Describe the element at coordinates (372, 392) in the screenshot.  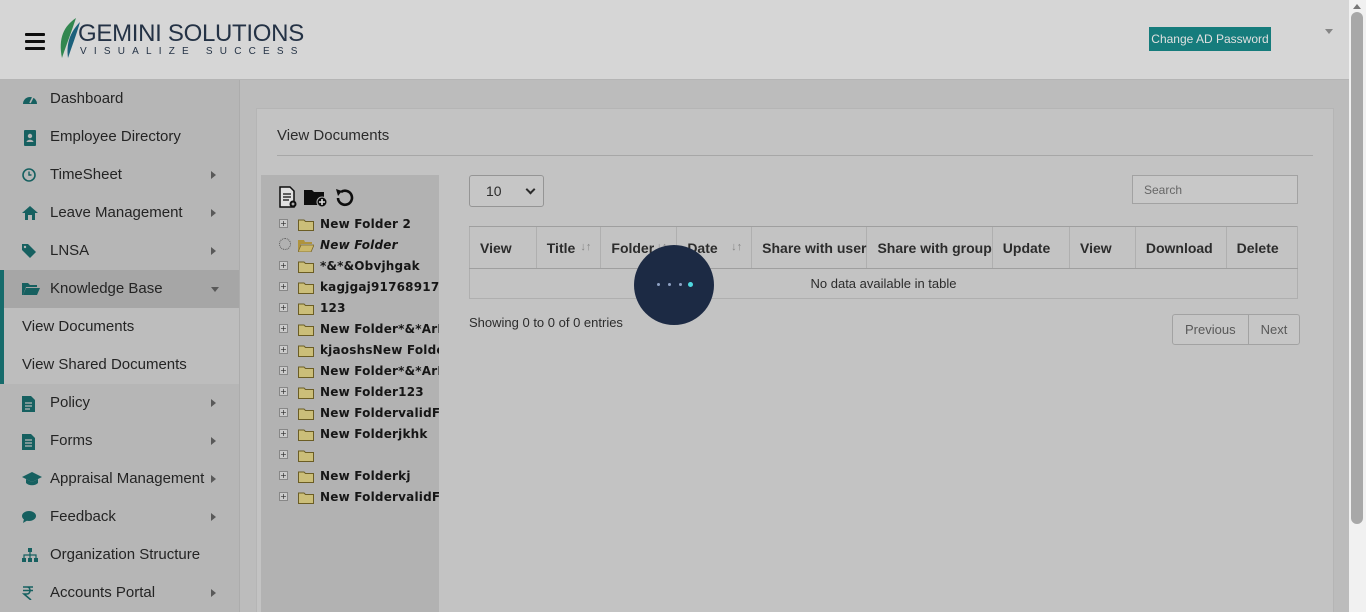
I see `folder-name: New Folder123` at that location.